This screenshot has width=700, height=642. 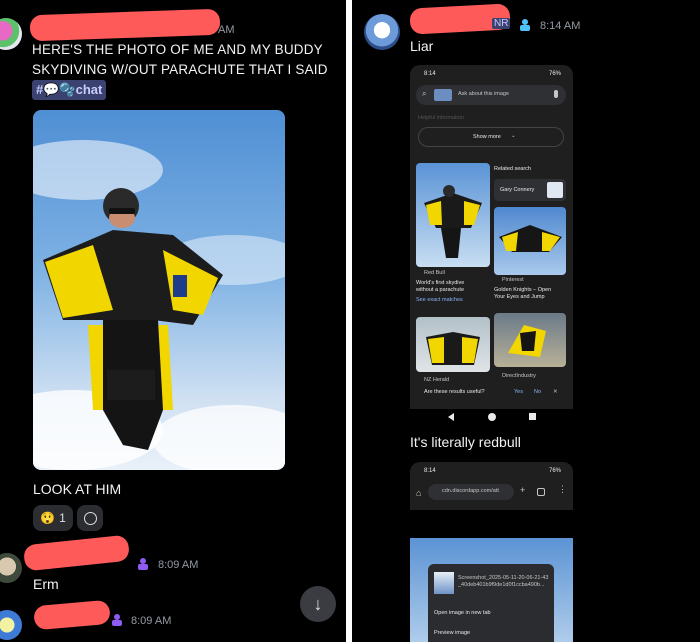 I want to click on message-text: Liar, so click(x=422, y=46).